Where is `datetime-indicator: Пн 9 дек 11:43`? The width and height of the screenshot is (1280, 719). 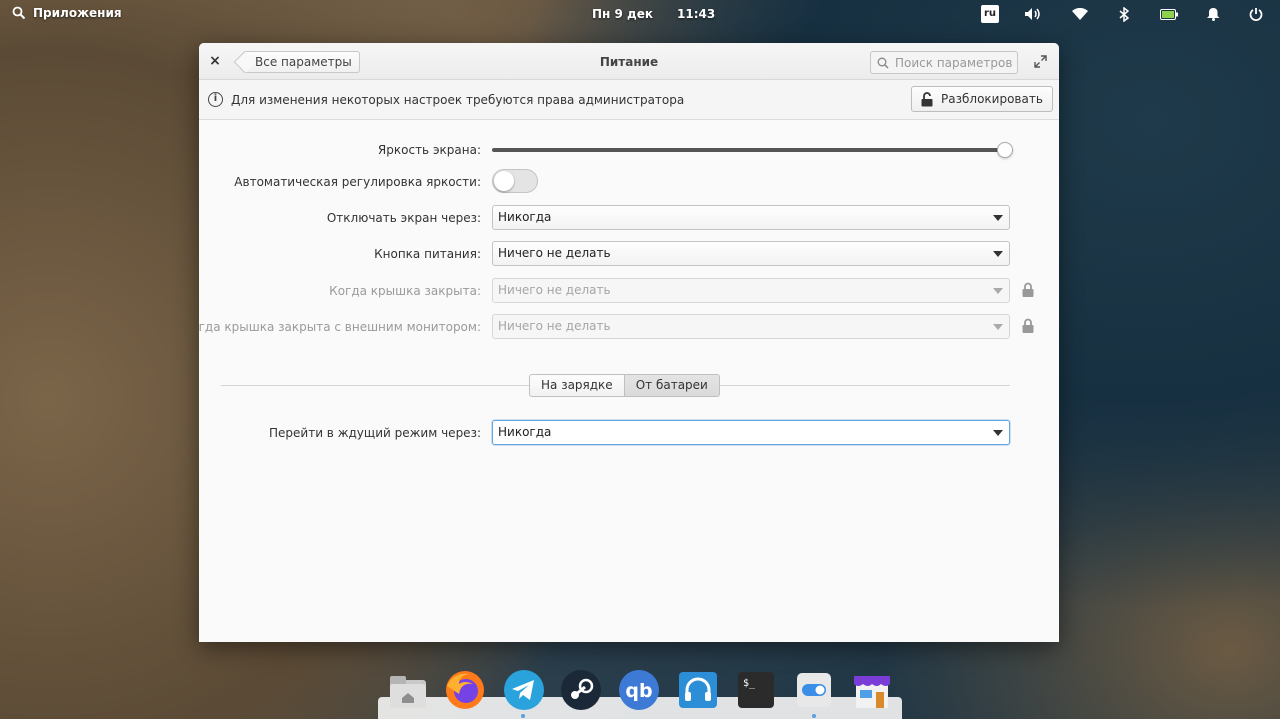 datetime-indicator: Пн 9 дек 11:43 is located at coordinates (653, 14).